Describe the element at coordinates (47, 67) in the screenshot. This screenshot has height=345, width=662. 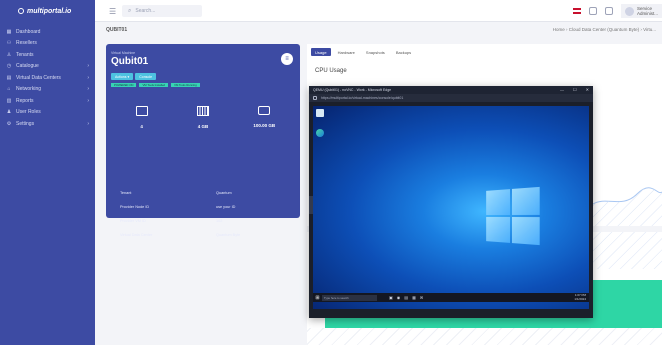
I see `sidebar-item-catalogue: ◷ Catalogue ›` at that location.